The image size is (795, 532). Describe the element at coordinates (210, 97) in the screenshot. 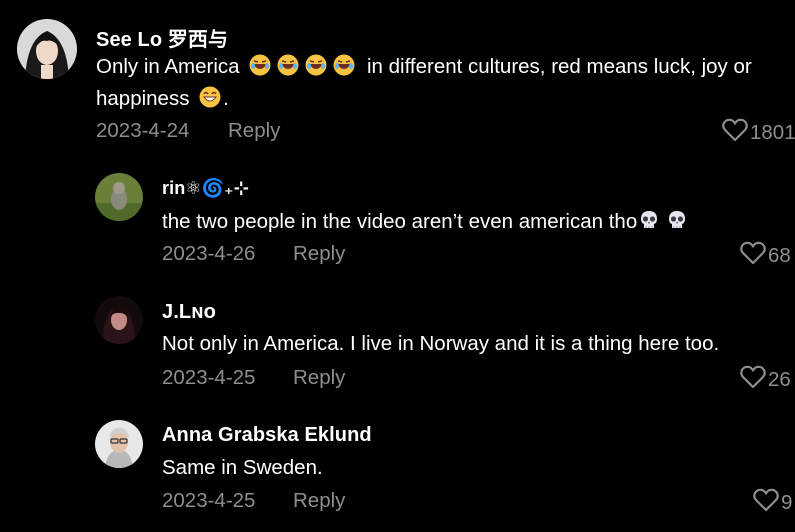

I see `grinning-face-emoji` at that location.